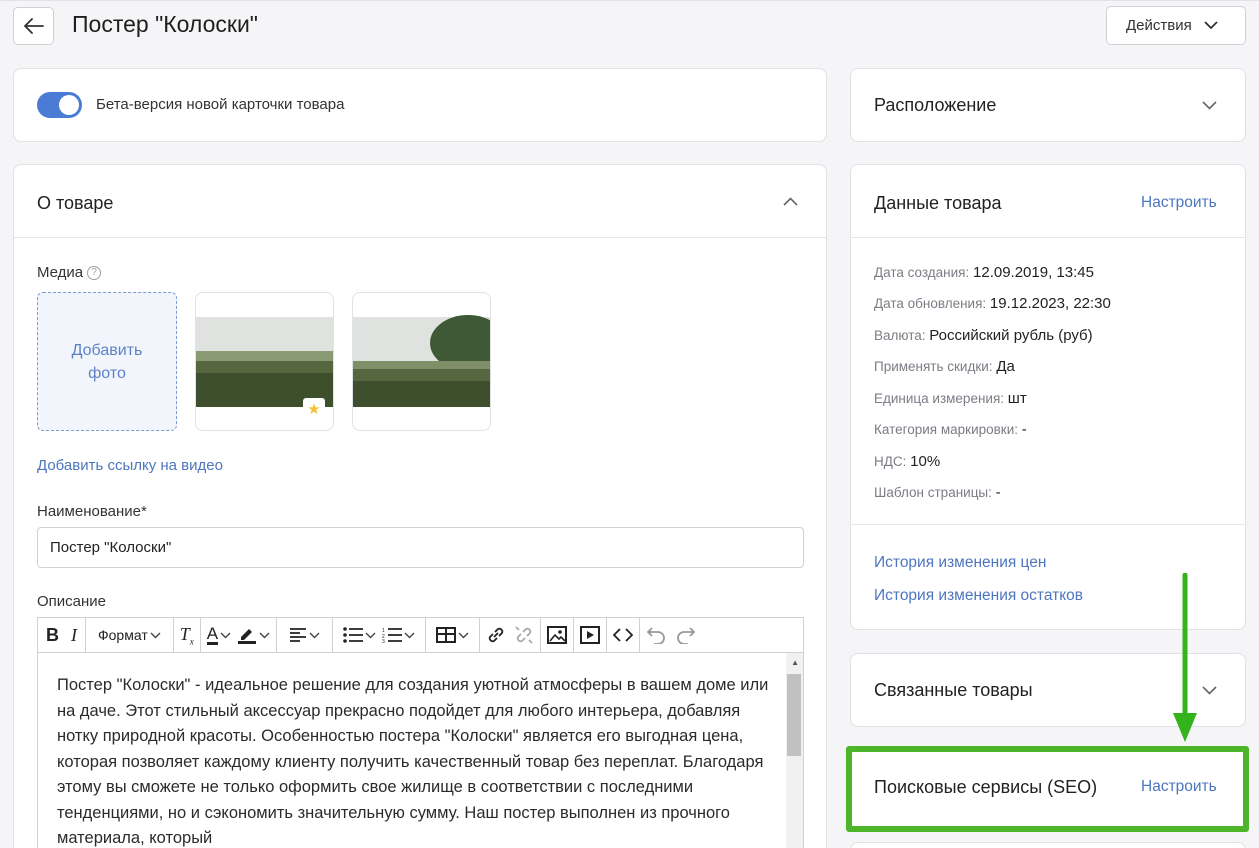 This screenshot has width=1259, height=848. I want to click on bullet-list-icon, so click(353, 635).